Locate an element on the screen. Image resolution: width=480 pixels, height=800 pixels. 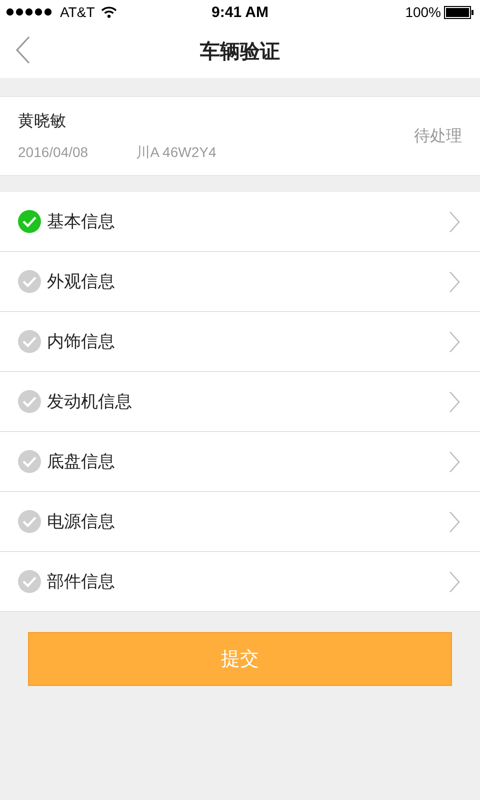
section-label: 底盘信息 is located at coordinates (81, 462).